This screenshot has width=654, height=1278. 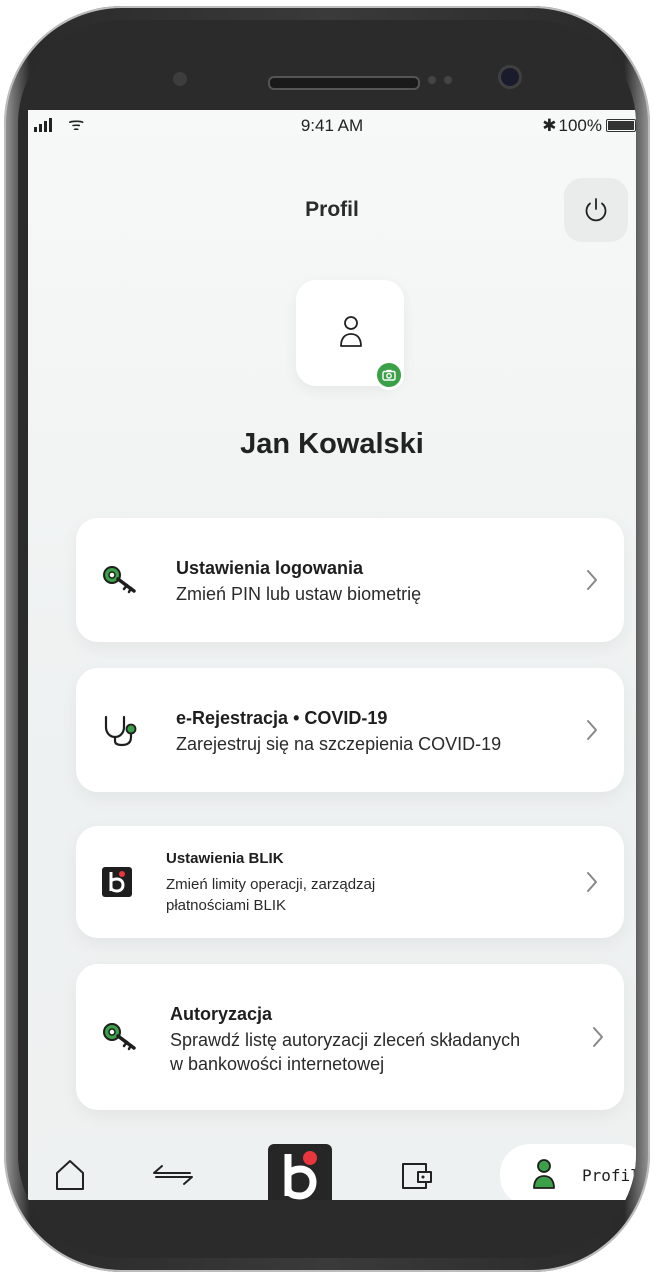 I want to click on card-subtitle: Zmień PIN lub ustaw biometrię, so click(x=299, y=594).